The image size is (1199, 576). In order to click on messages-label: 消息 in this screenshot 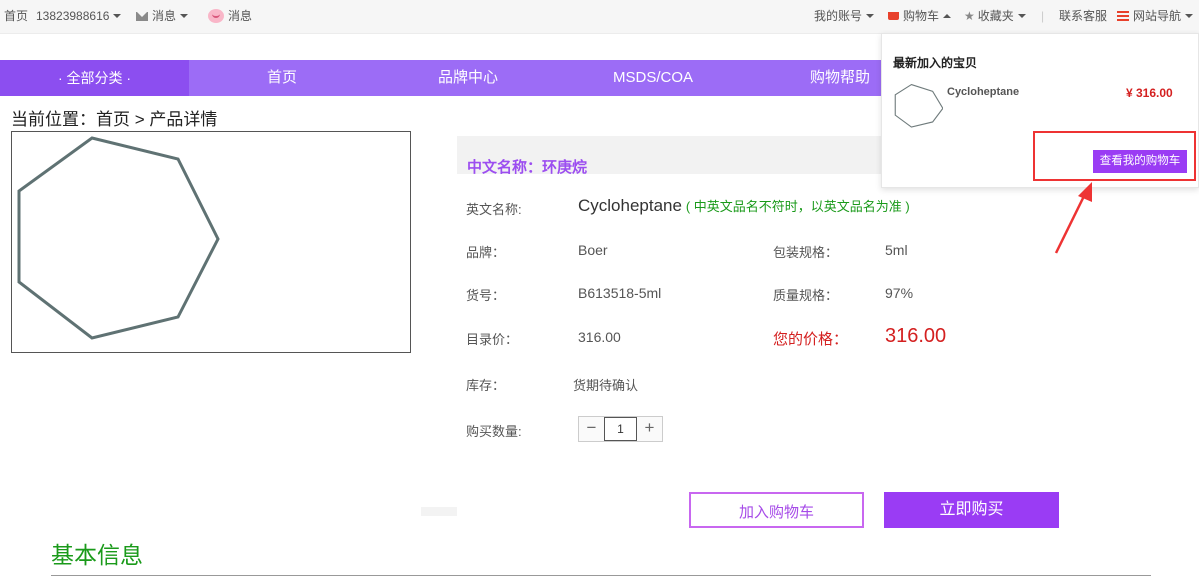, I will do `click(164, 16)`.